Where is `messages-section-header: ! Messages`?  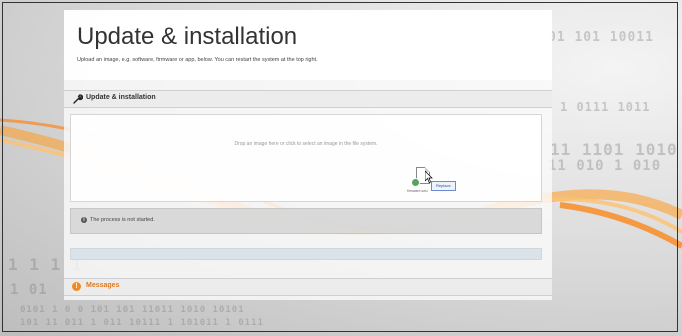
messages-section-header: ! Messages is located at coordinates (308, 287).